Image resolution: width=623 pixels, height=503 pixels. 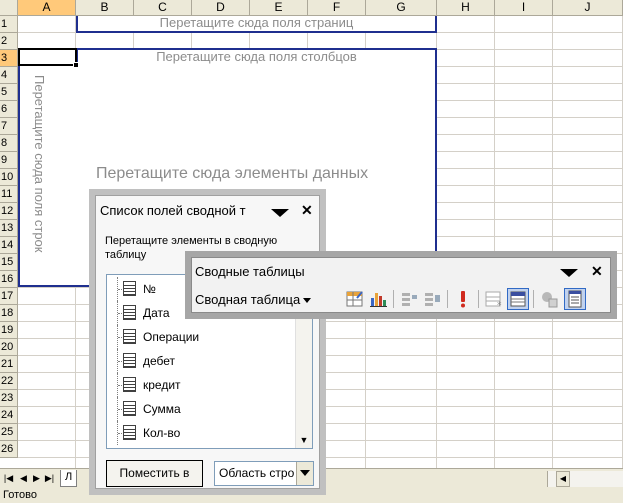 I want to click on row-header-14: 14, so click(x=9, y=245).